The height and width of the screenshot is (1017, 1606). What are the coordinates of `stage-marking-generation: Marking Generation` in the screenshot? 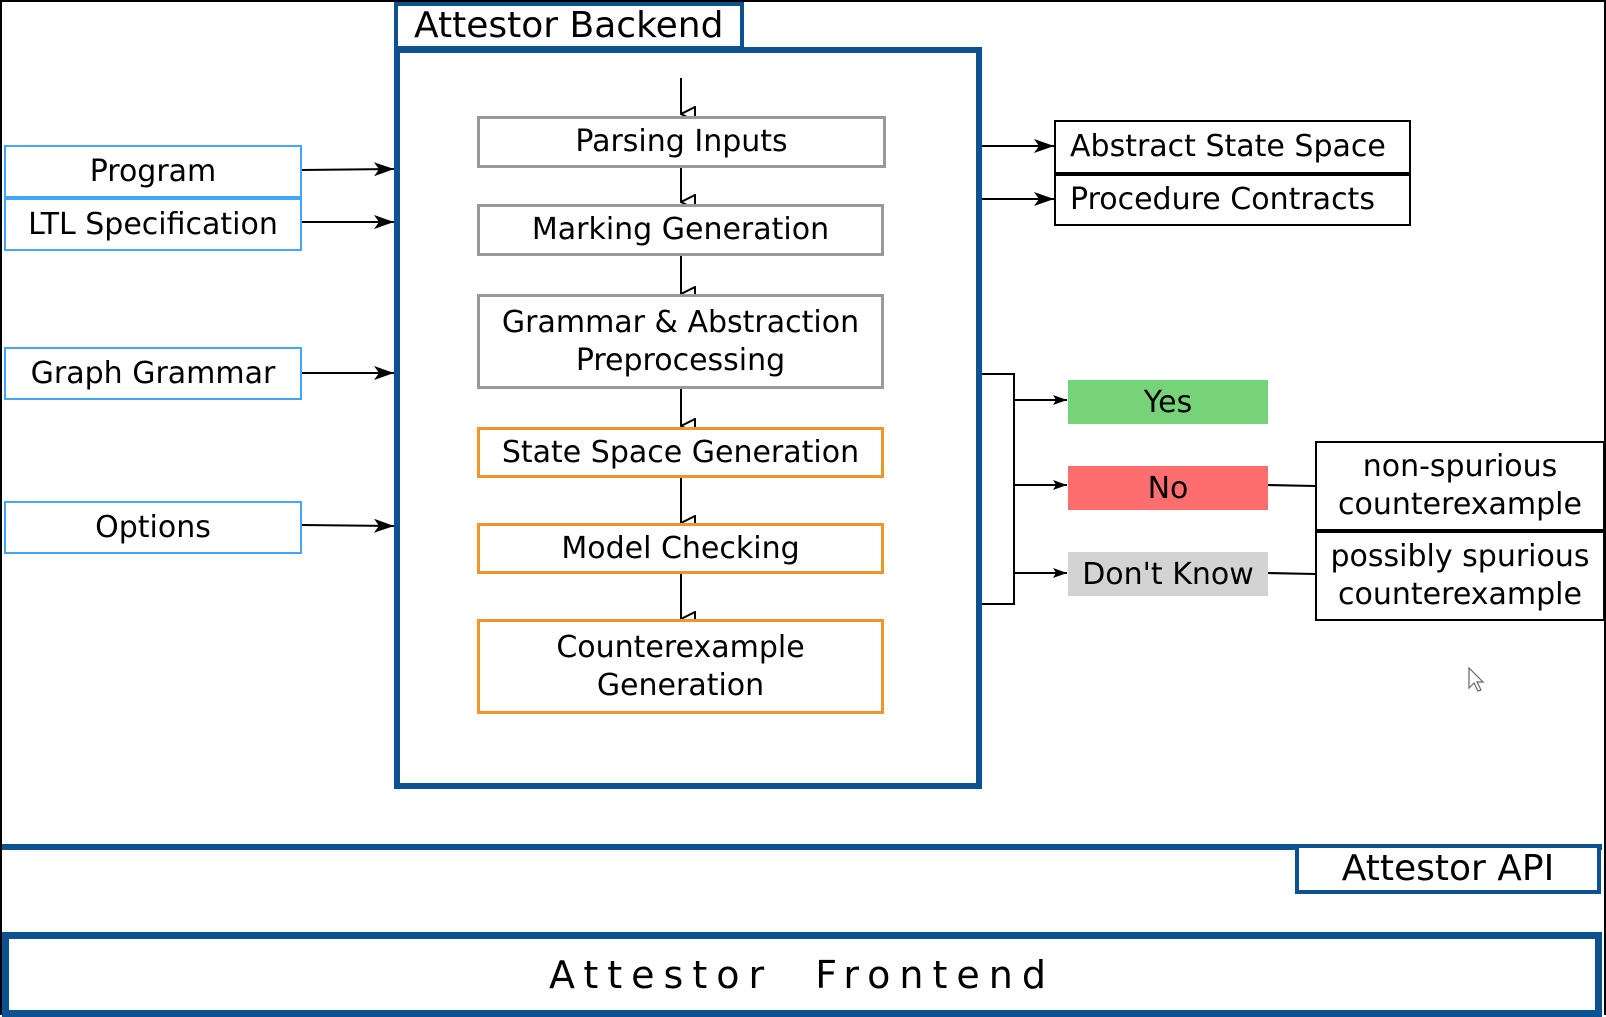 It's located at (680, 230).